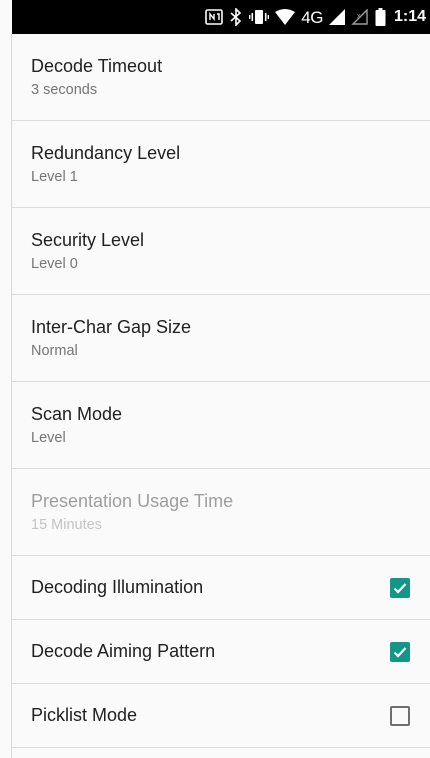  I want to click on bluetooth-icon, so click(236, 17).